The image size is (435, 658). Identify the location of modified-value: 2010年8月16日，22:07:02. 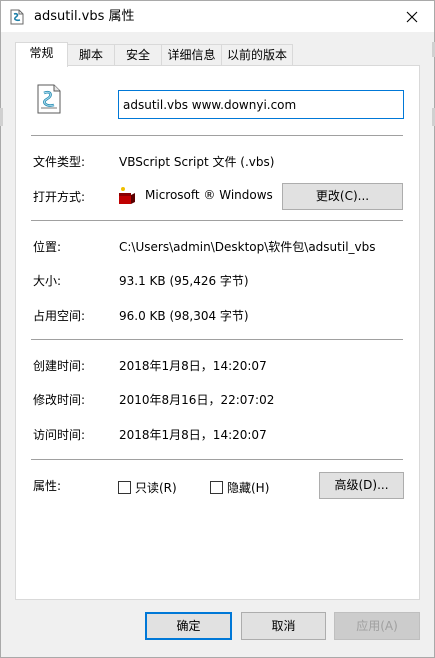
(197, 400).